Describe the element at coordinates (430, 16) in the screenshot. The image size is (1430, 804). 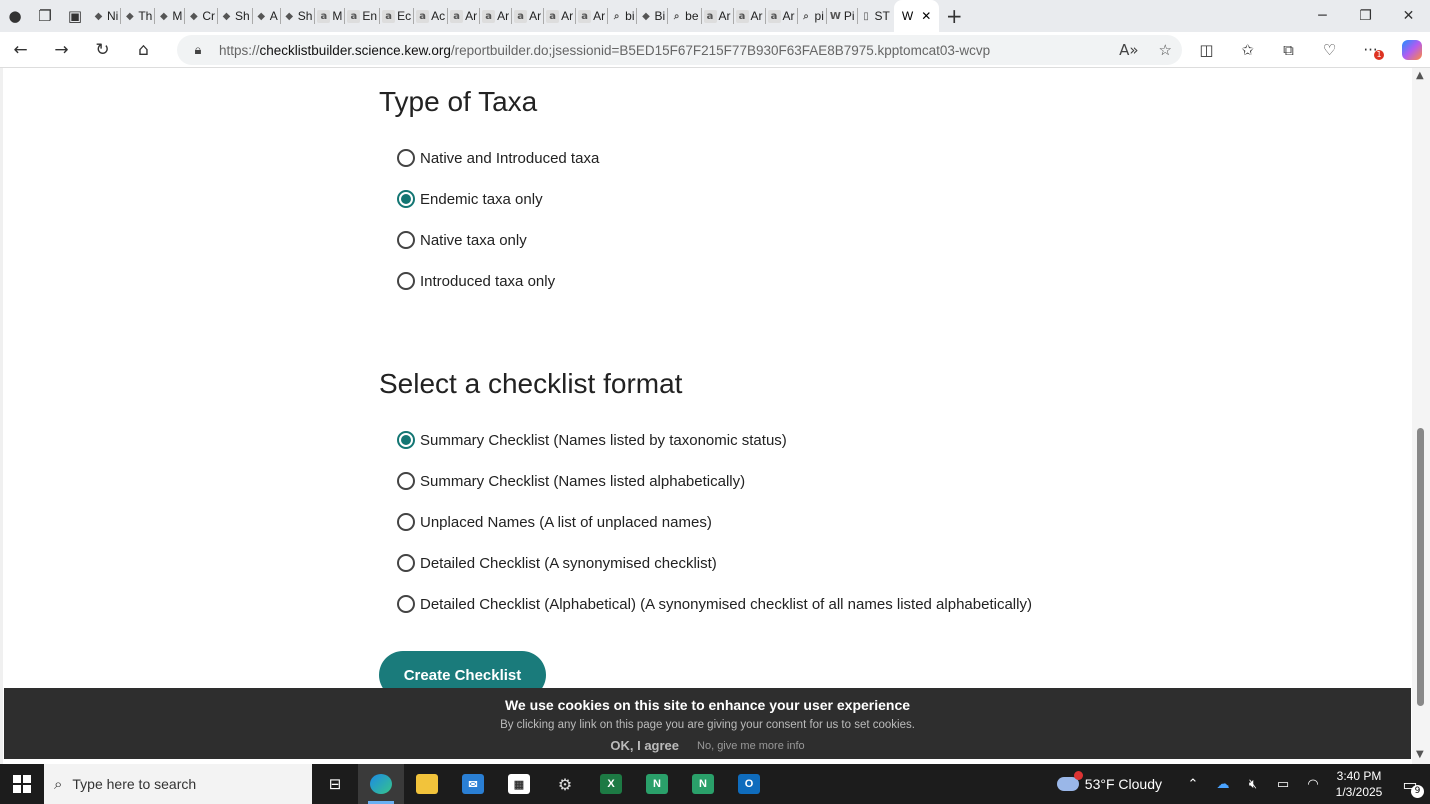
I see `browser-tab: a Ac` at that location.